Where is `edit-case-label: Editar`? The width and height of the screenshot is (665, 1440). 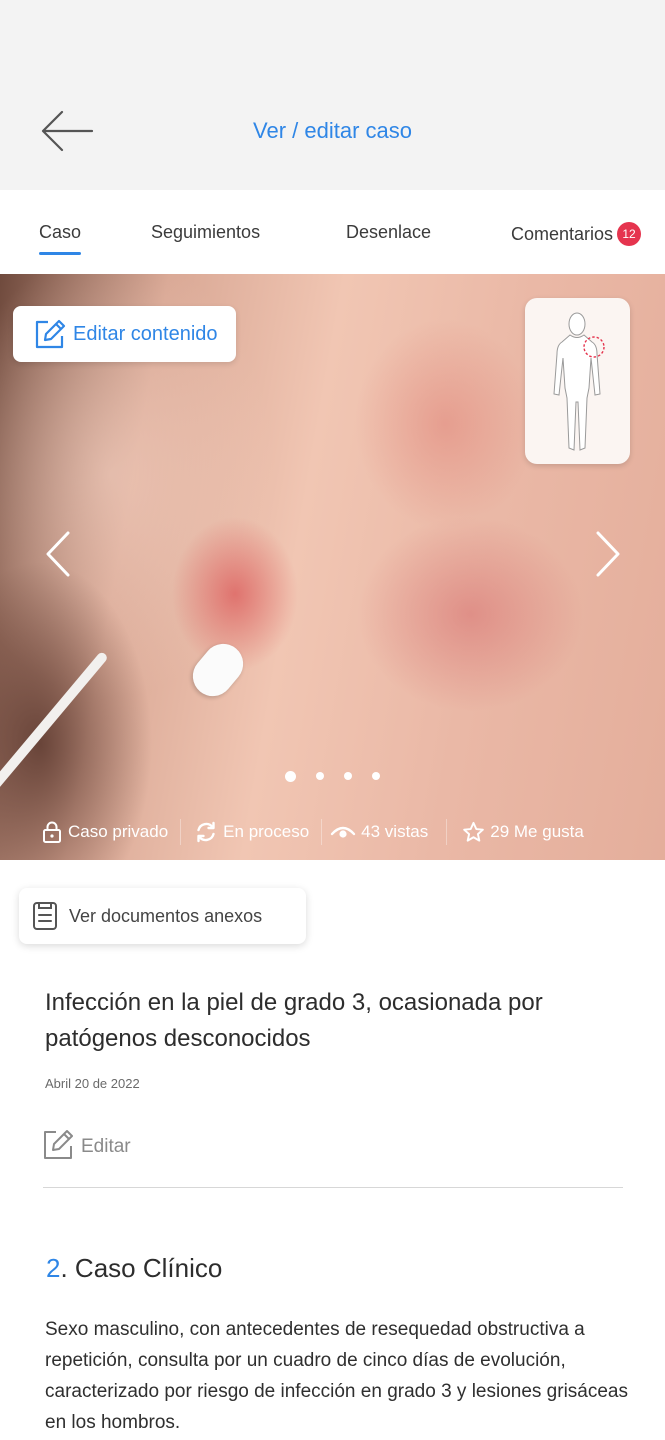
edit-case-label: Editar is located at coordinates (106, 1146).